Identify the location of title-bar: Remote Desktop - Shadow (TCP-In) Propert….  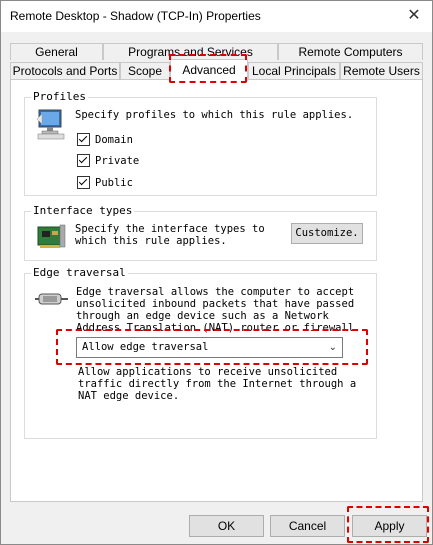
(216, 16).